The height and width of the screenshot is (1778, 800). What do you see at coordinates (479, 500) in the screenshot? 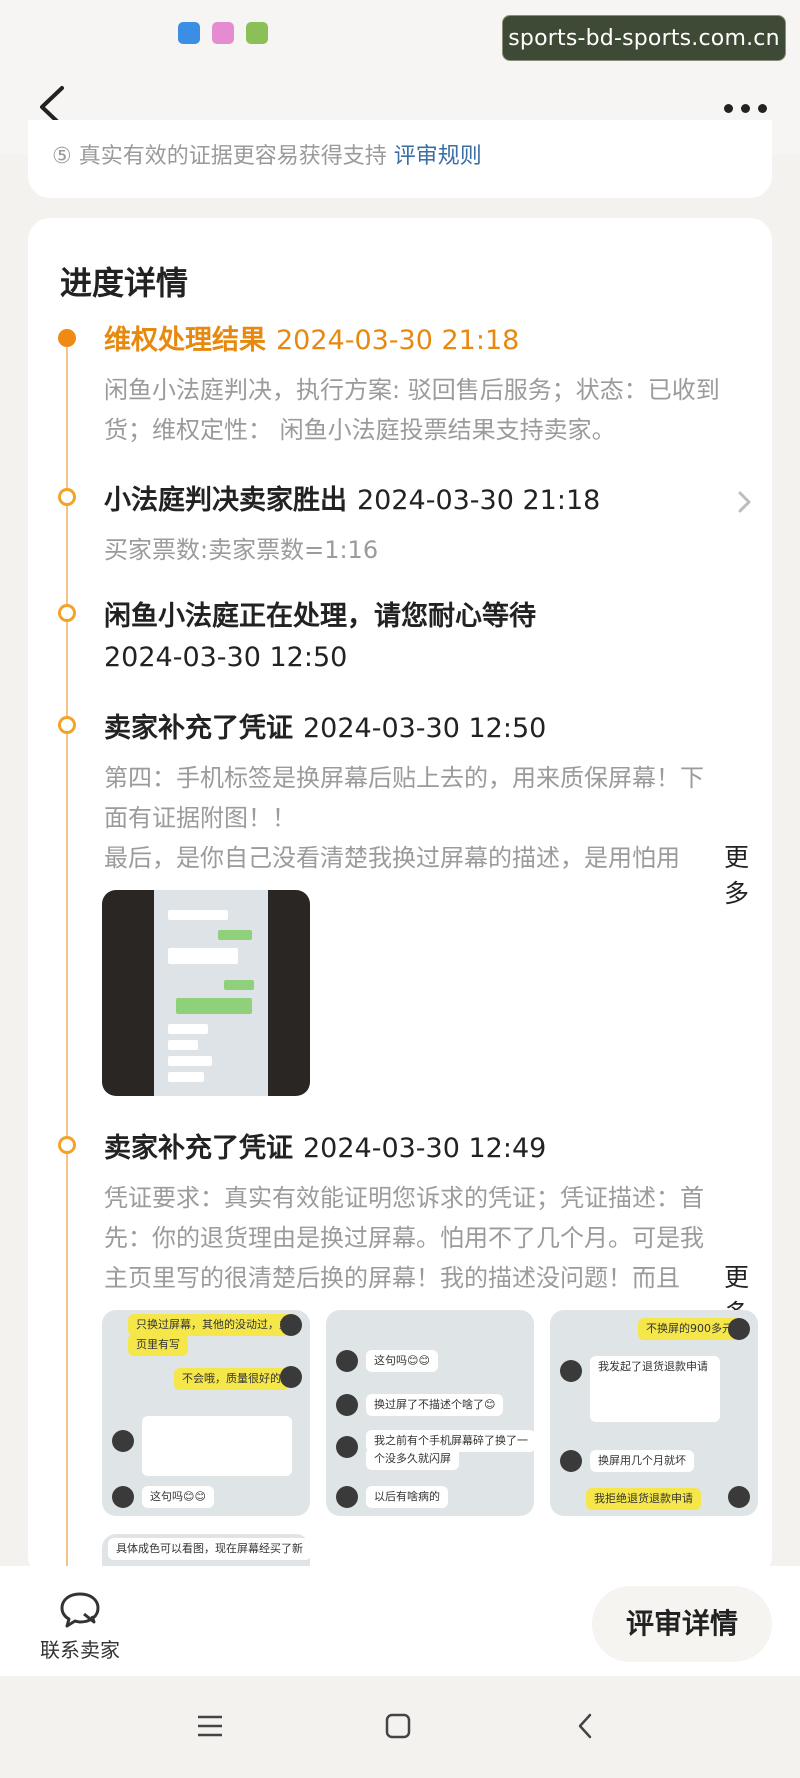
I see `verdict-time: 2024-03-30 21:18` at bounding box center [479, 500].